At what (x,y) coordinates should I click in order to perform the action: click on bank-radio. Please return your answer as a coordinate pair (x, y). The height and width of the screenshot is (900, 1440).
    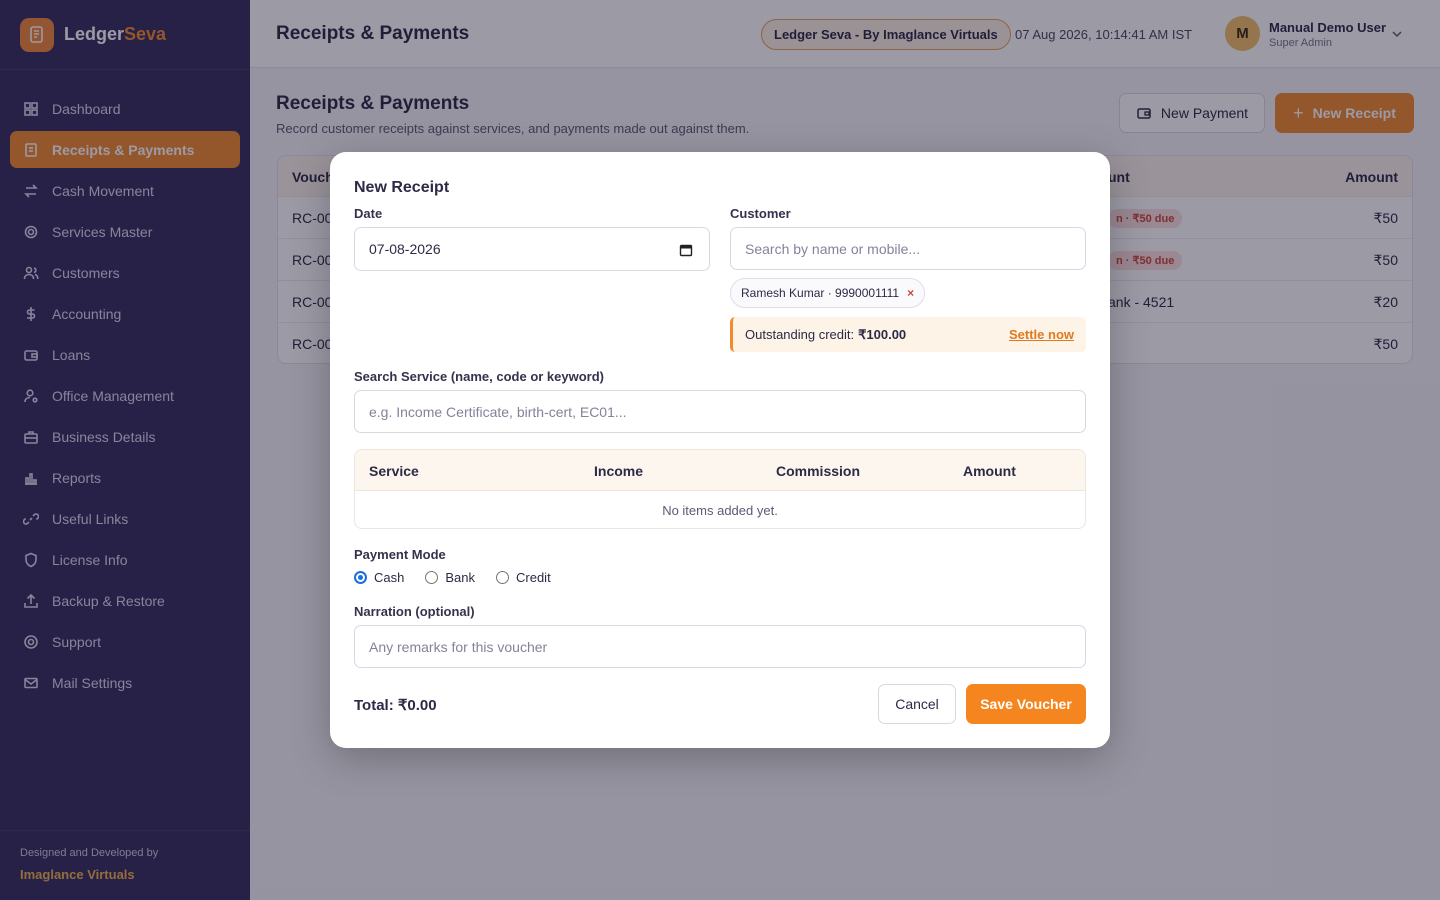
    Looking at the image, I should click on (432, 577).